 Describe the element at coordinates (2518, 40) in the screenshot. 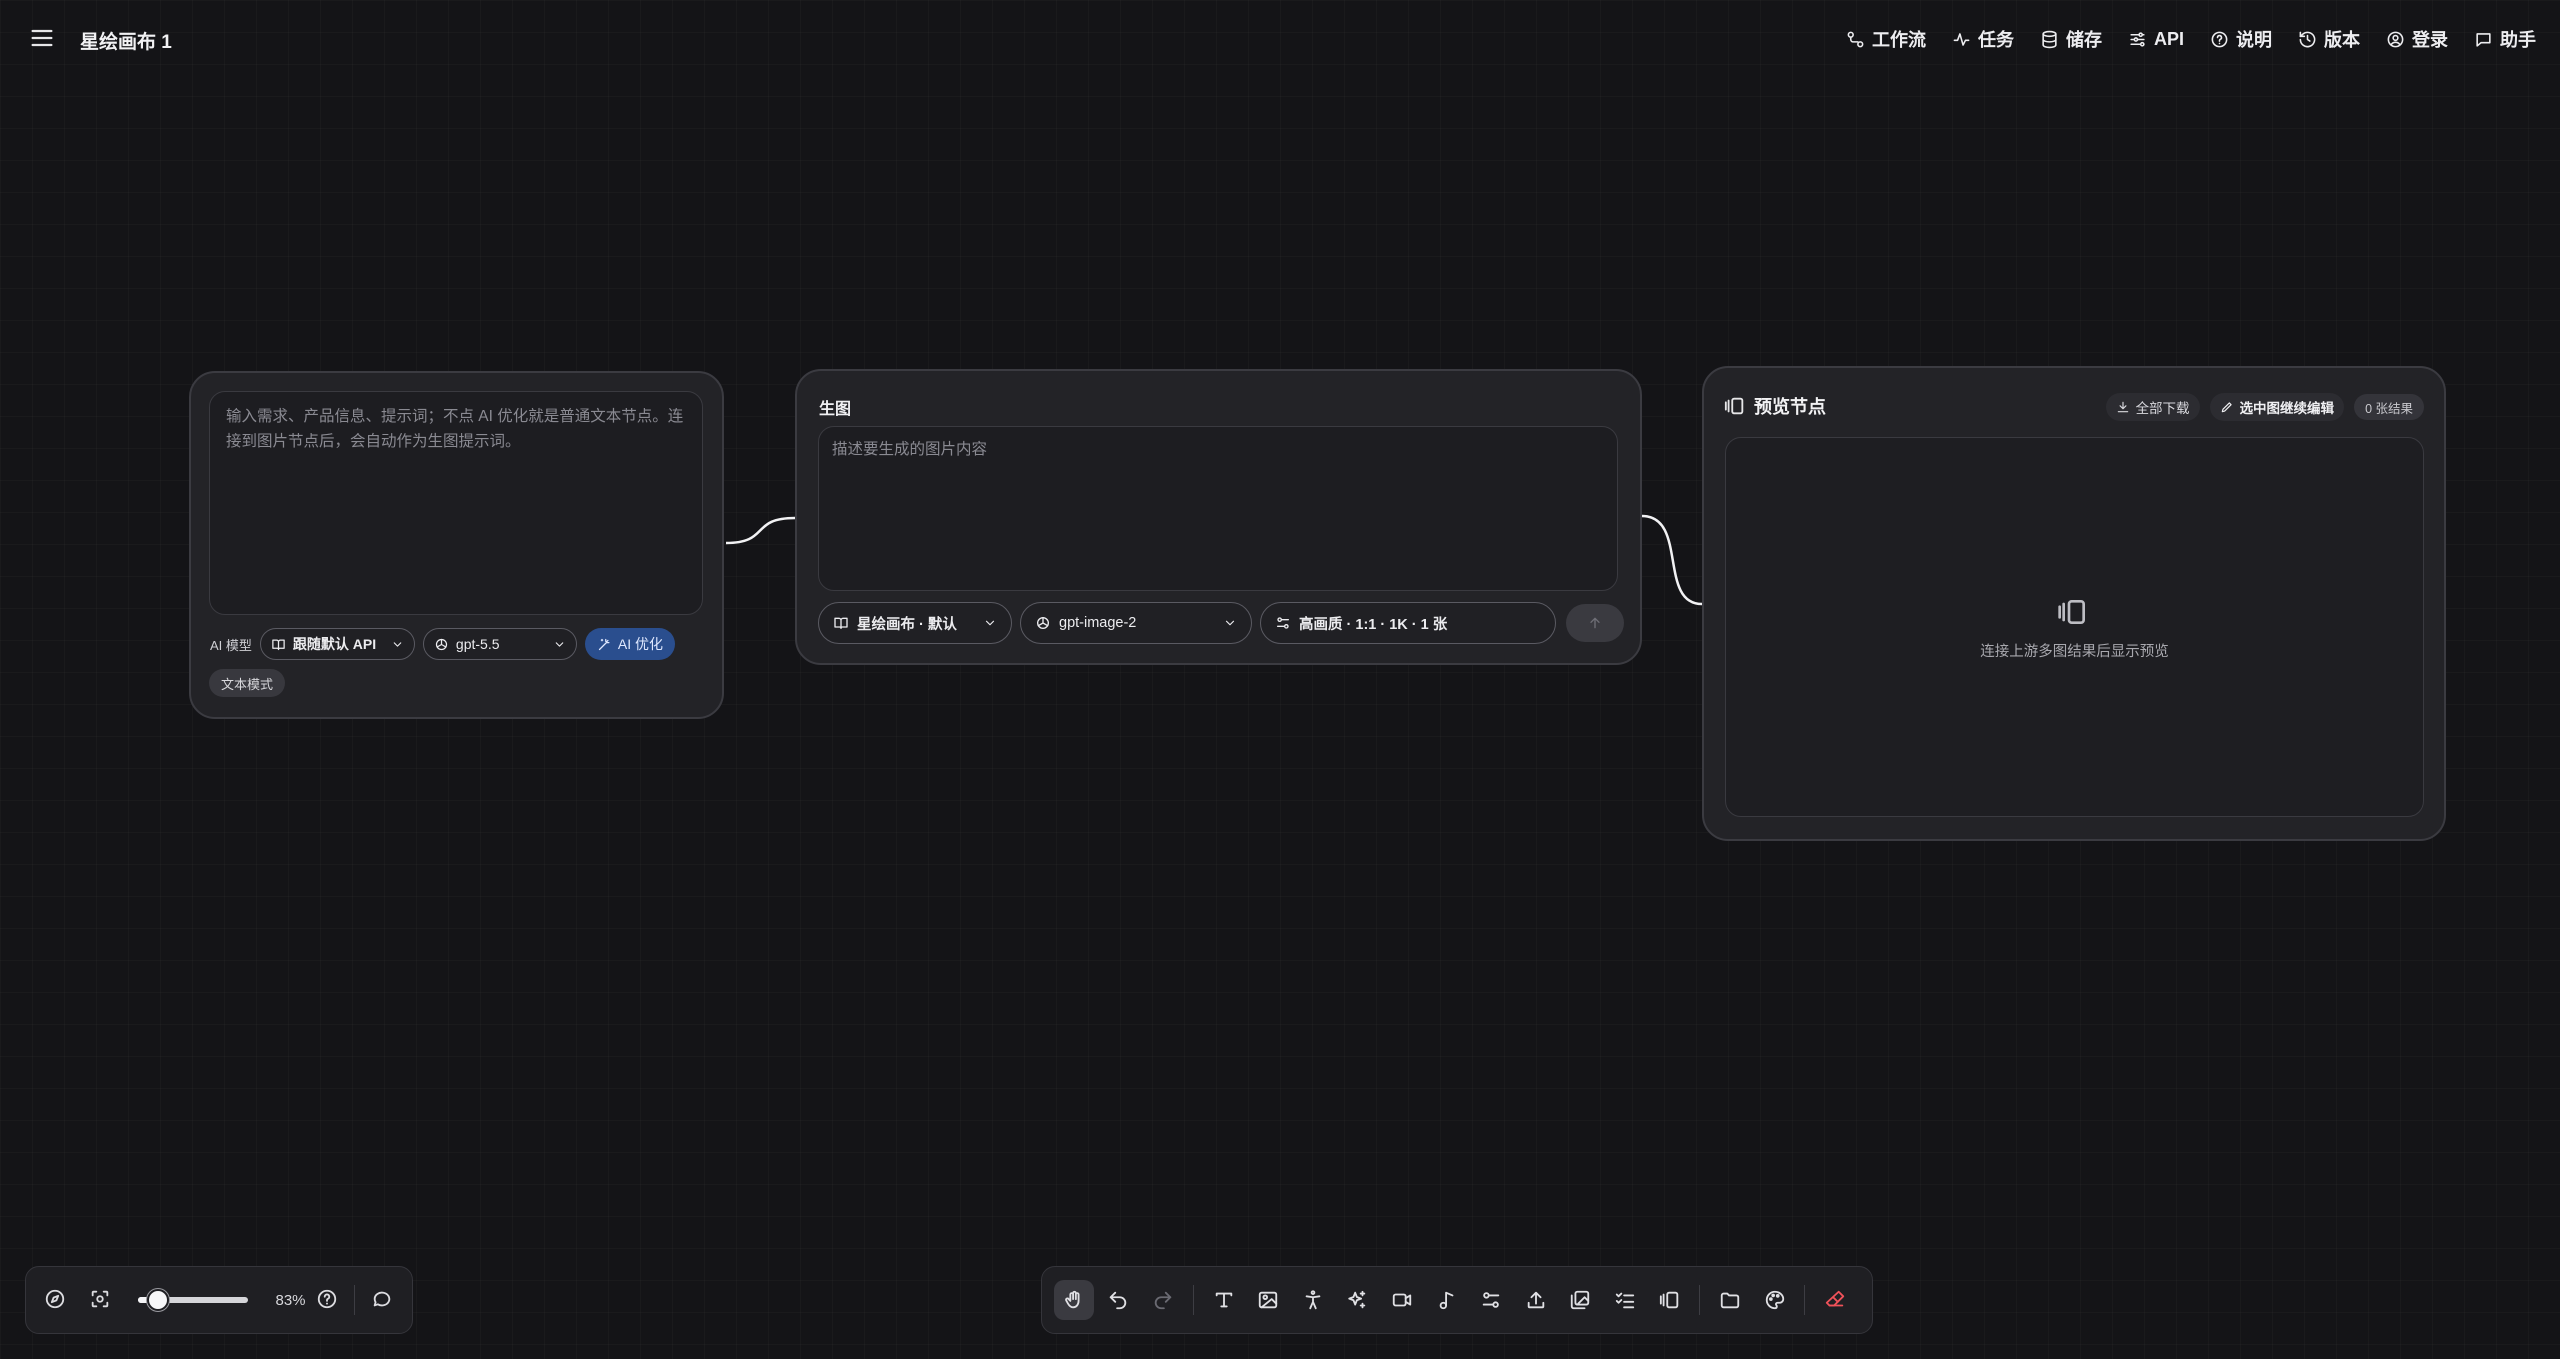

I see `nav-label: 助手` at that location.